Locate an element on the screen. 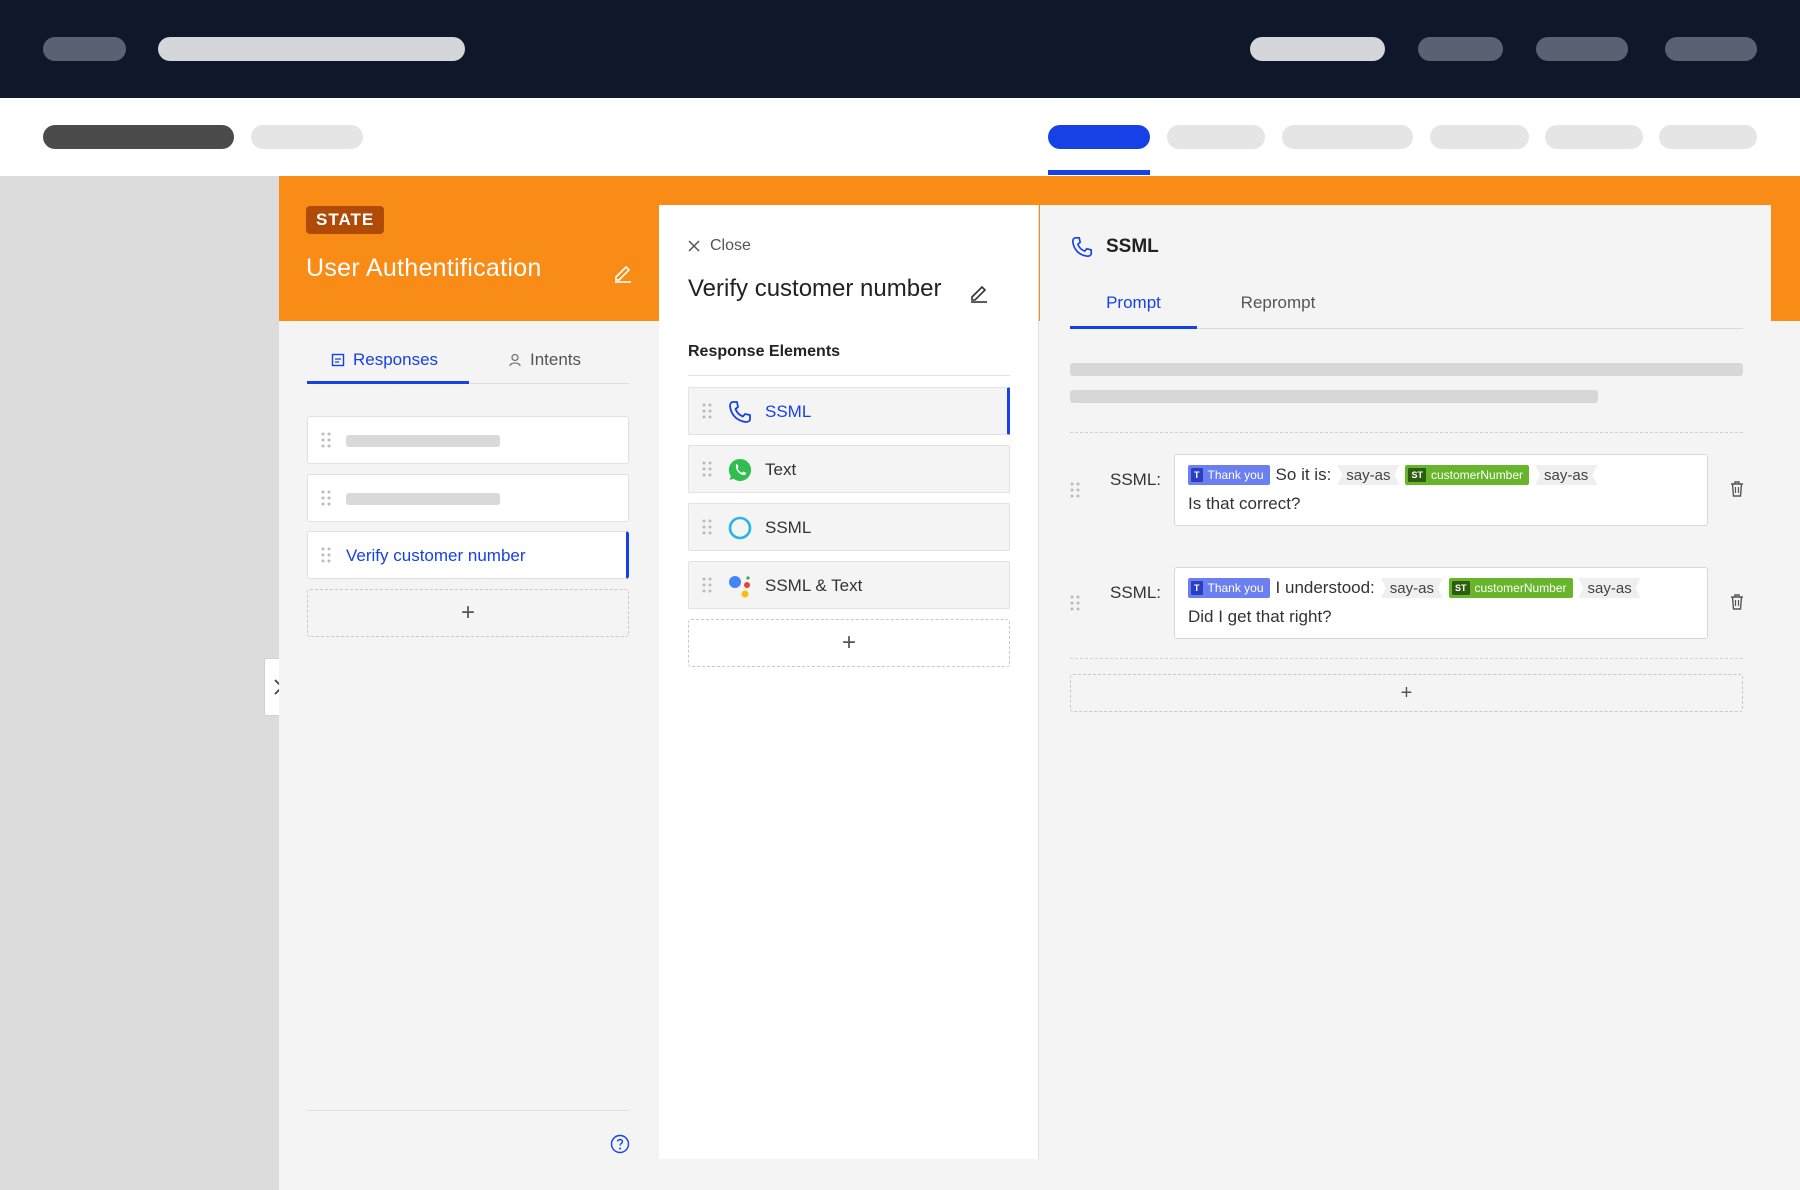 The width and height of the screenshot is (1800, 1190). ssml-header: SSML is located at coordinates (1114, 247).